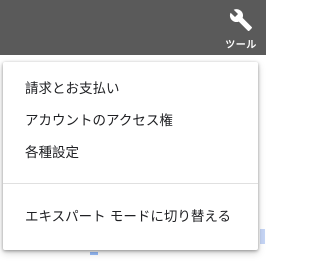 Image resolution: width=320 pixels, height=262 pixels. What do you see at coordinates (130, 121) in the screenshot?
I see `menu-item-account-access: アカウントのアクセス権` at bounding box center [130, 121].